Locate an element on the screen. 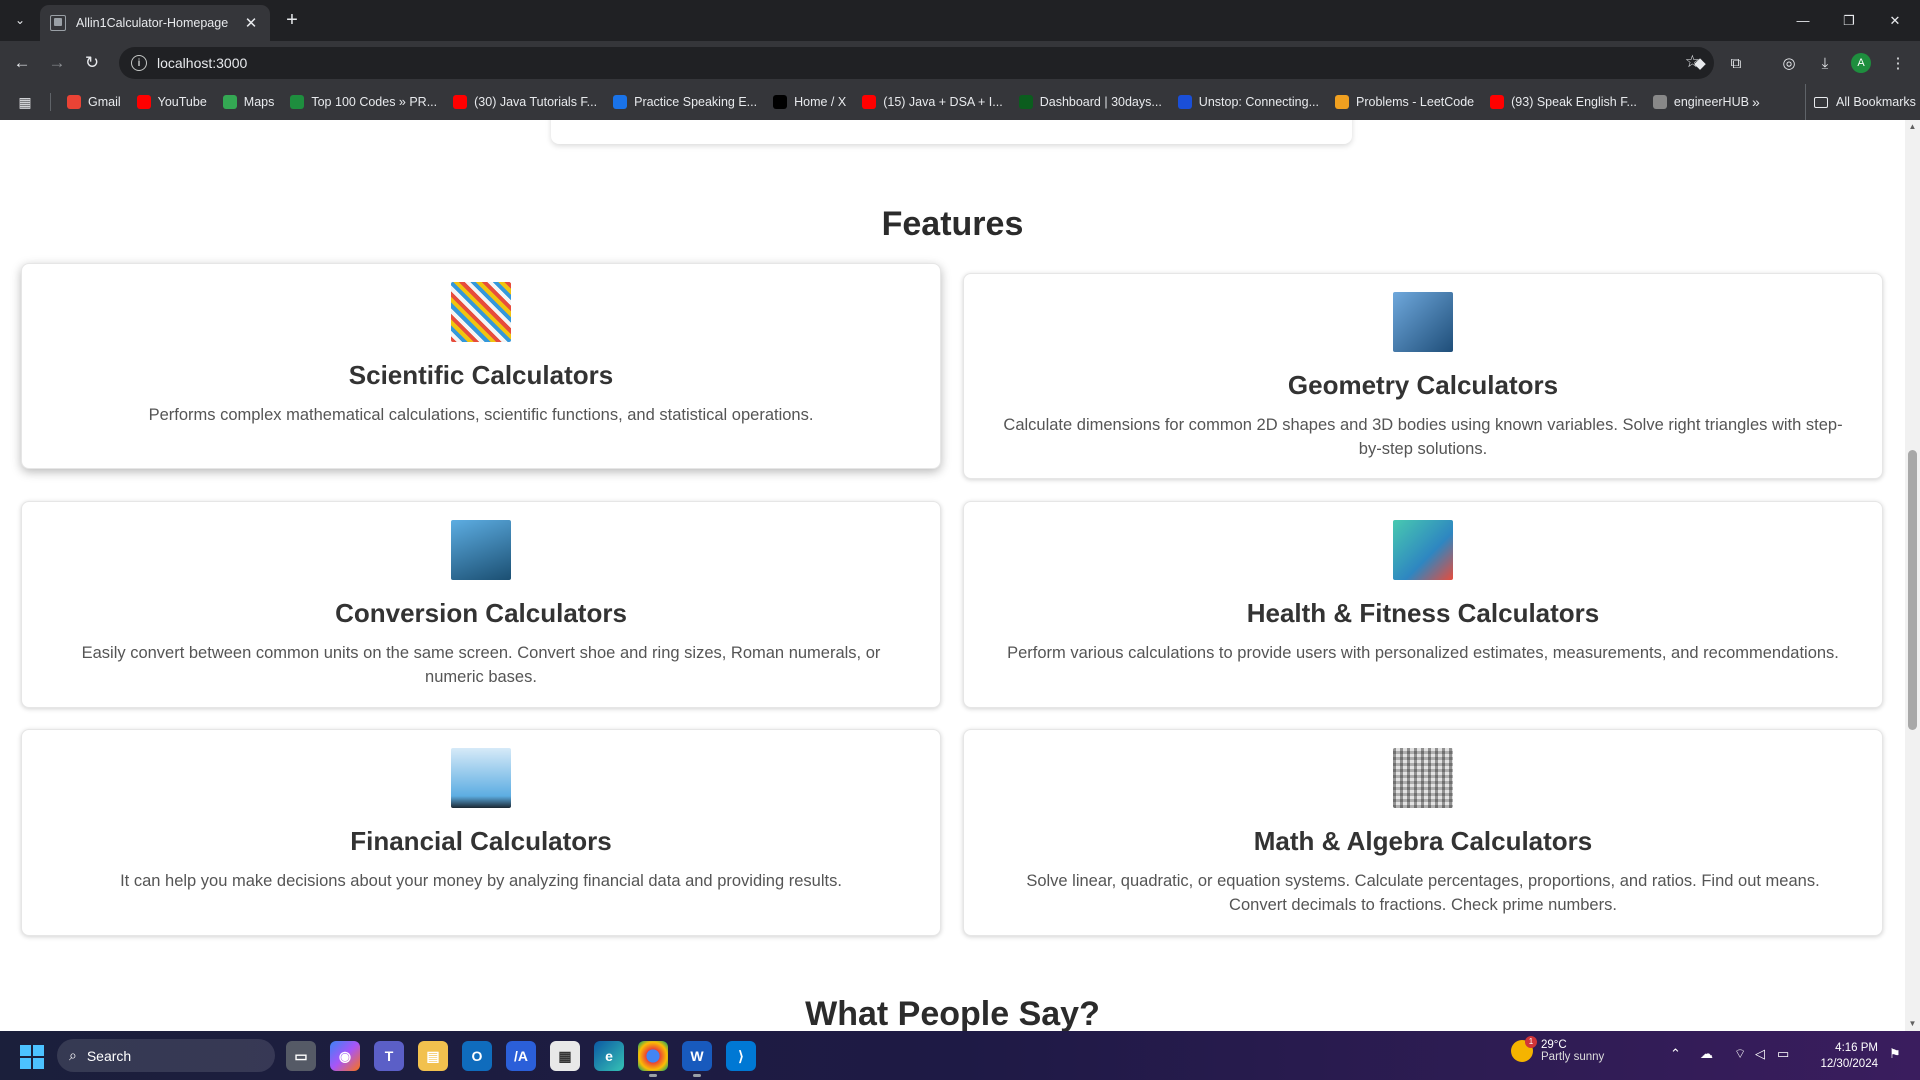  onedrive-cloud-icon: ☁ is located at coordinates (1706, 1054).